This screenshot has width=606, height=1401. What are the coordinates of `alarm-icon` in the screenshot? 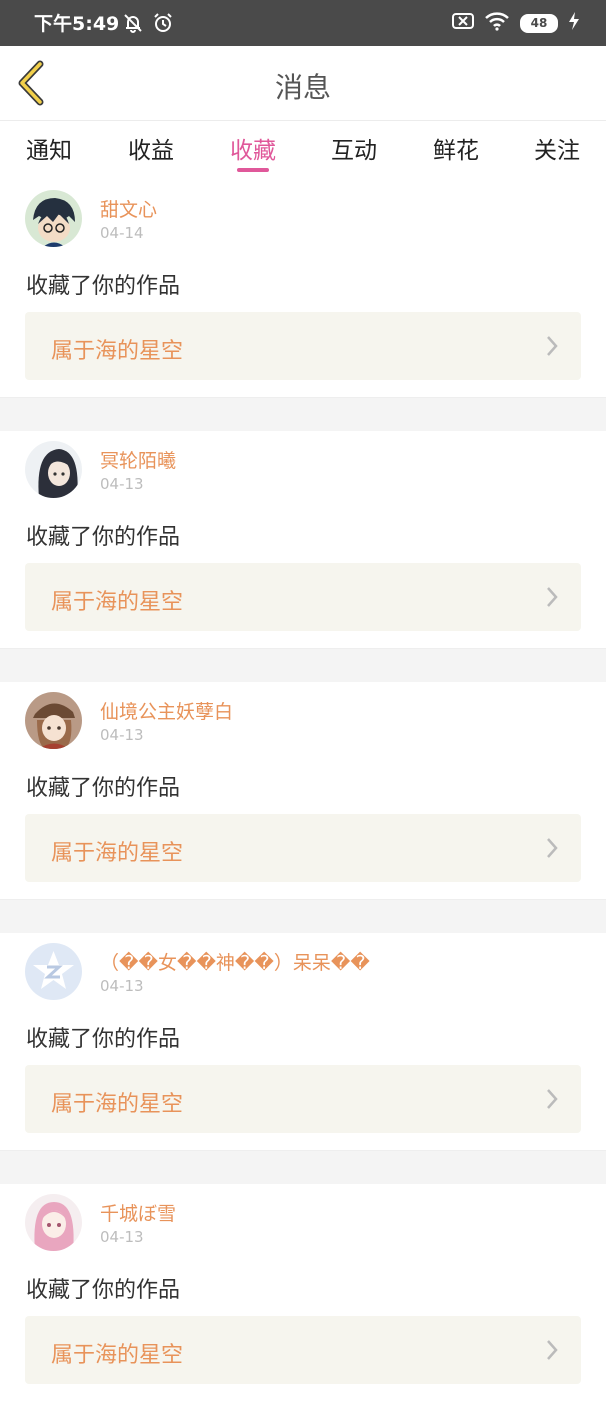 It's located at (163, 25).